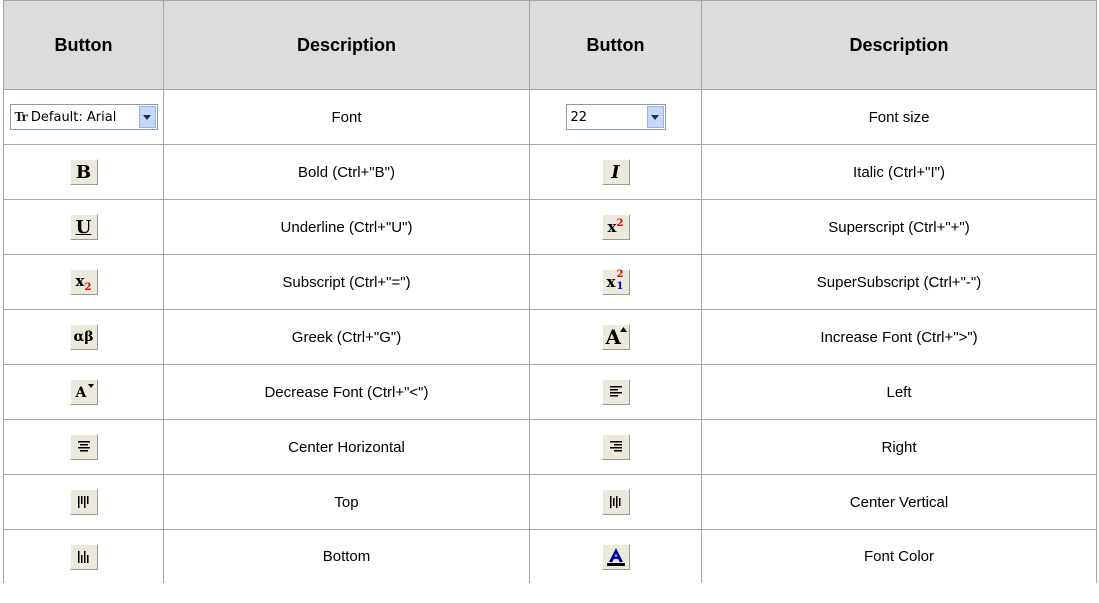 The width and height of the screenshot is (1099, 603). Describe the element at coordinates (579, 117) in the screenshot. I see `font-size-value: 22` at that location.